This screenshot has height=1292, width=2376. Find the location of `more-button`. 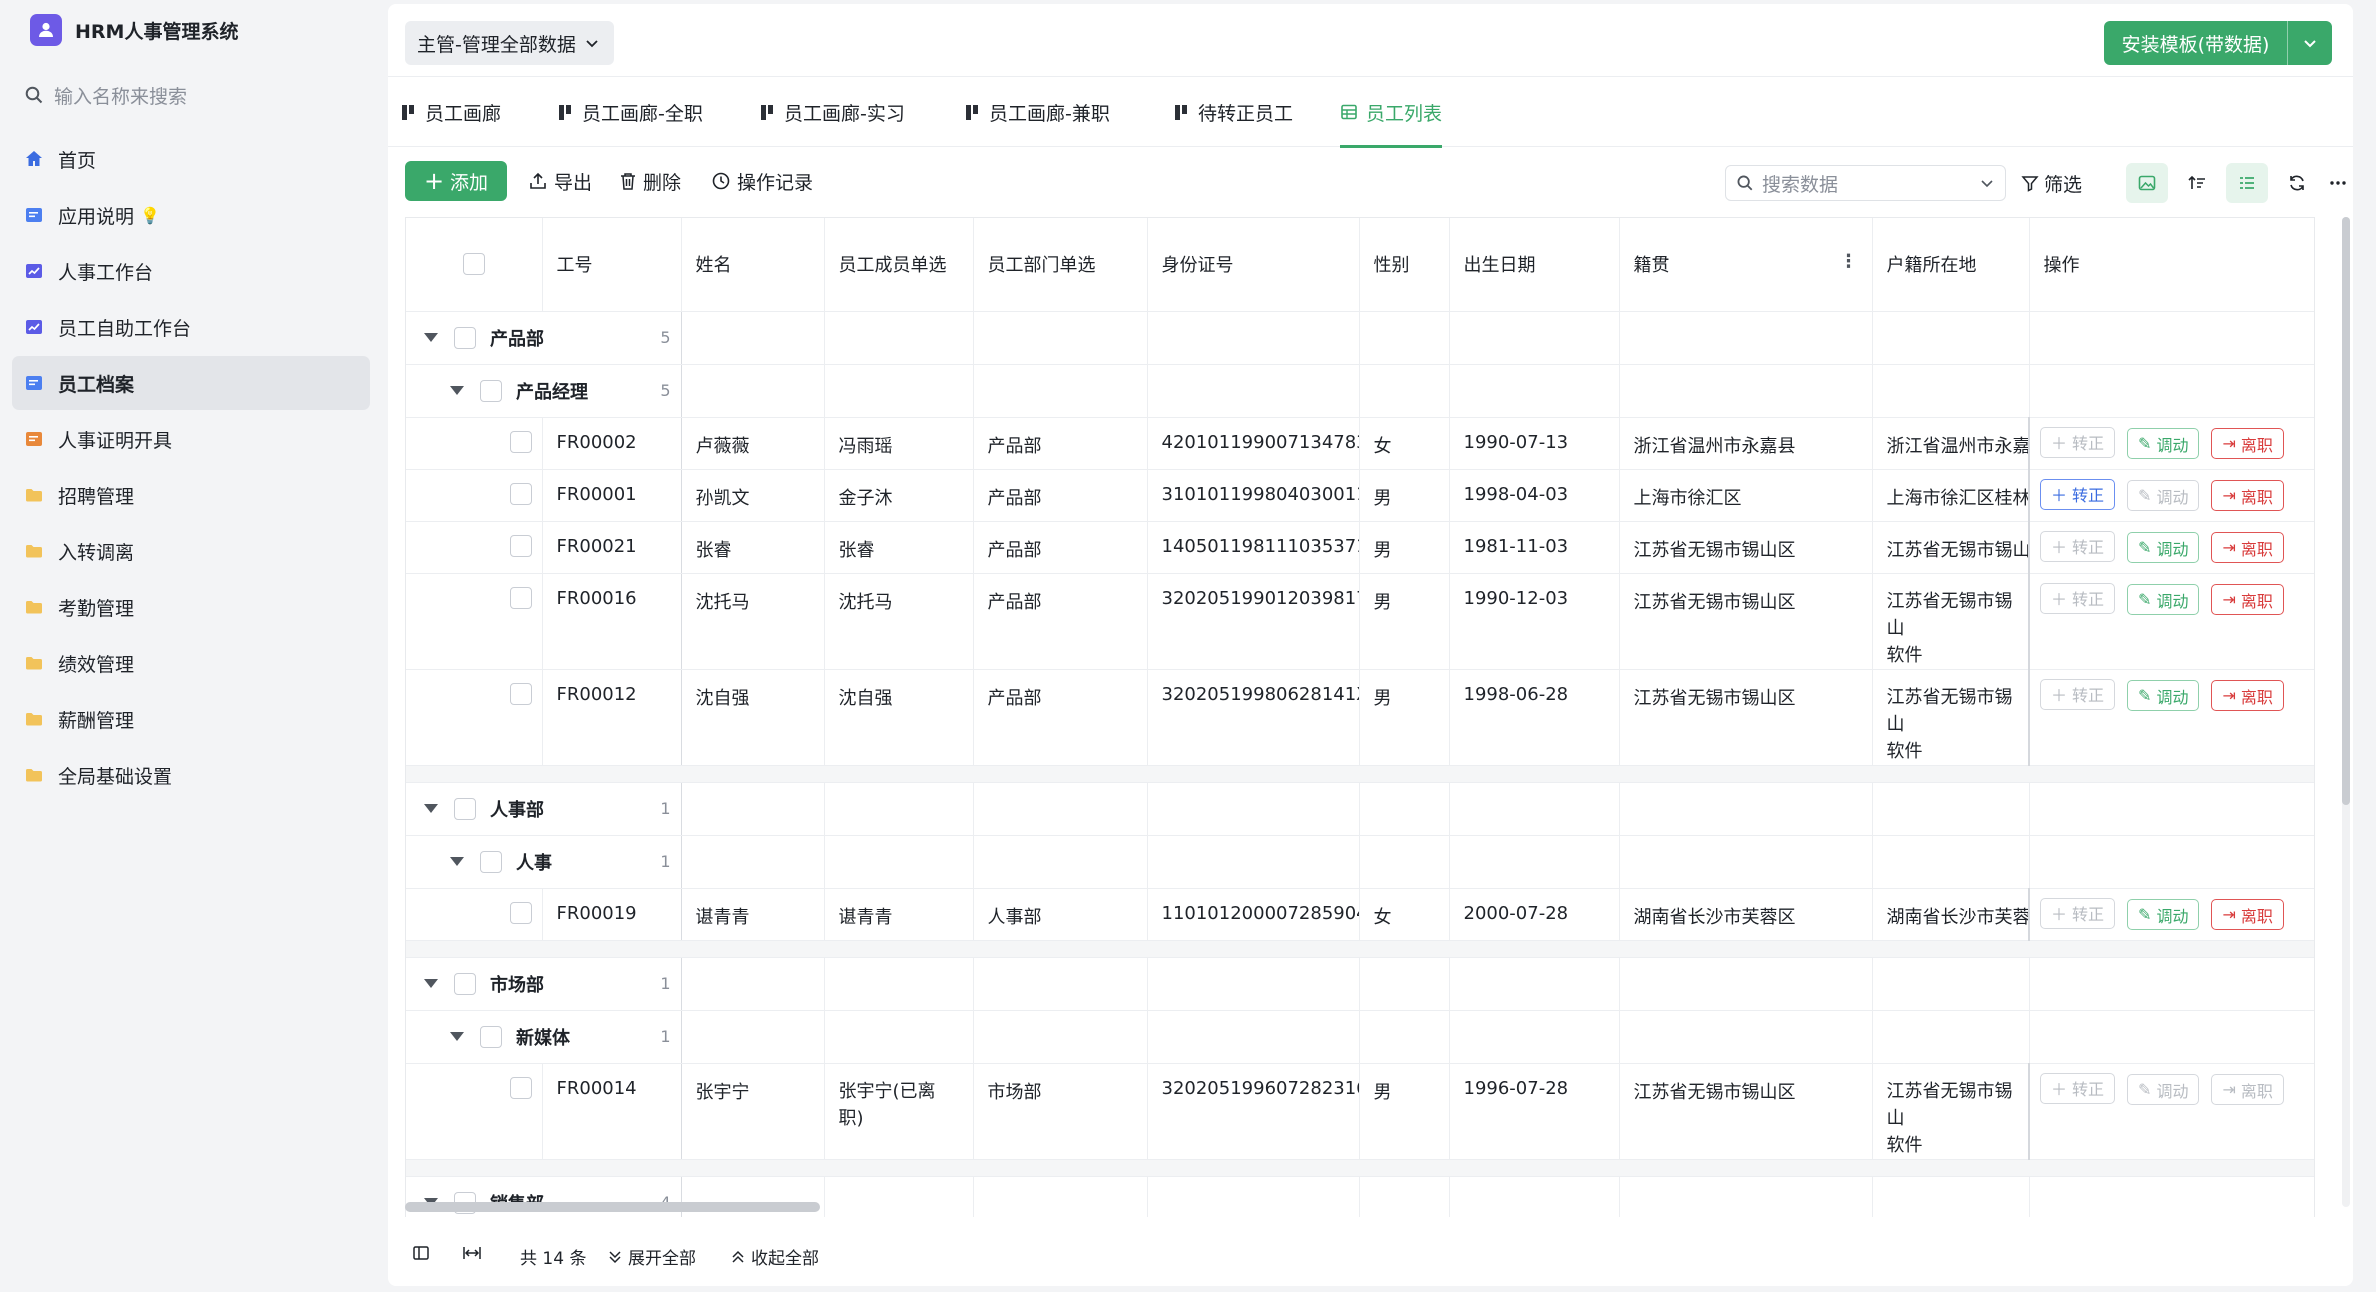

more-button is located at coordinates (2338, 183).